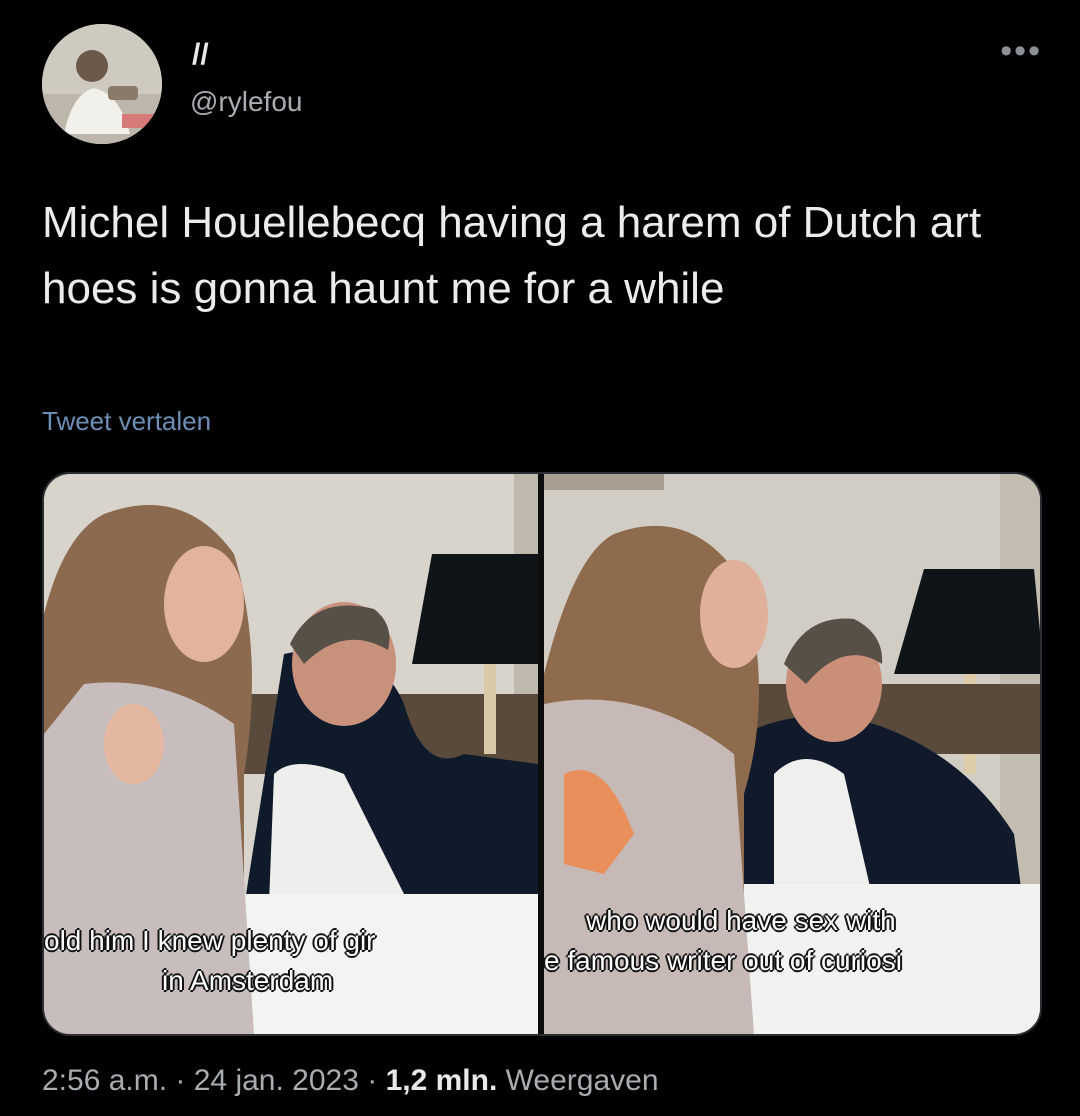 The image size is (1080, 1116). I want to click on subtitle-line: who would have sex with, so click(741, 920).